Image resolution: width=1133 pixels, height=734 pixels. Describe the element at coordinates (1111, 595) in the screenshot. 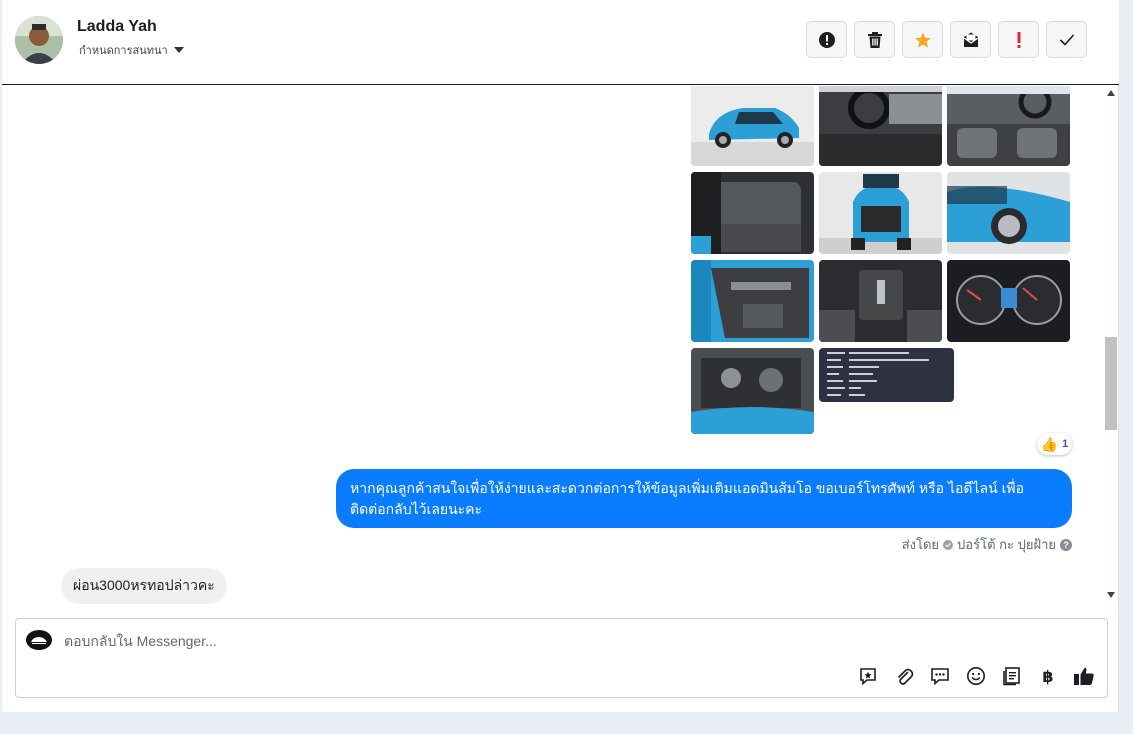

I see `scroll-down-arrow-icon` at that location.